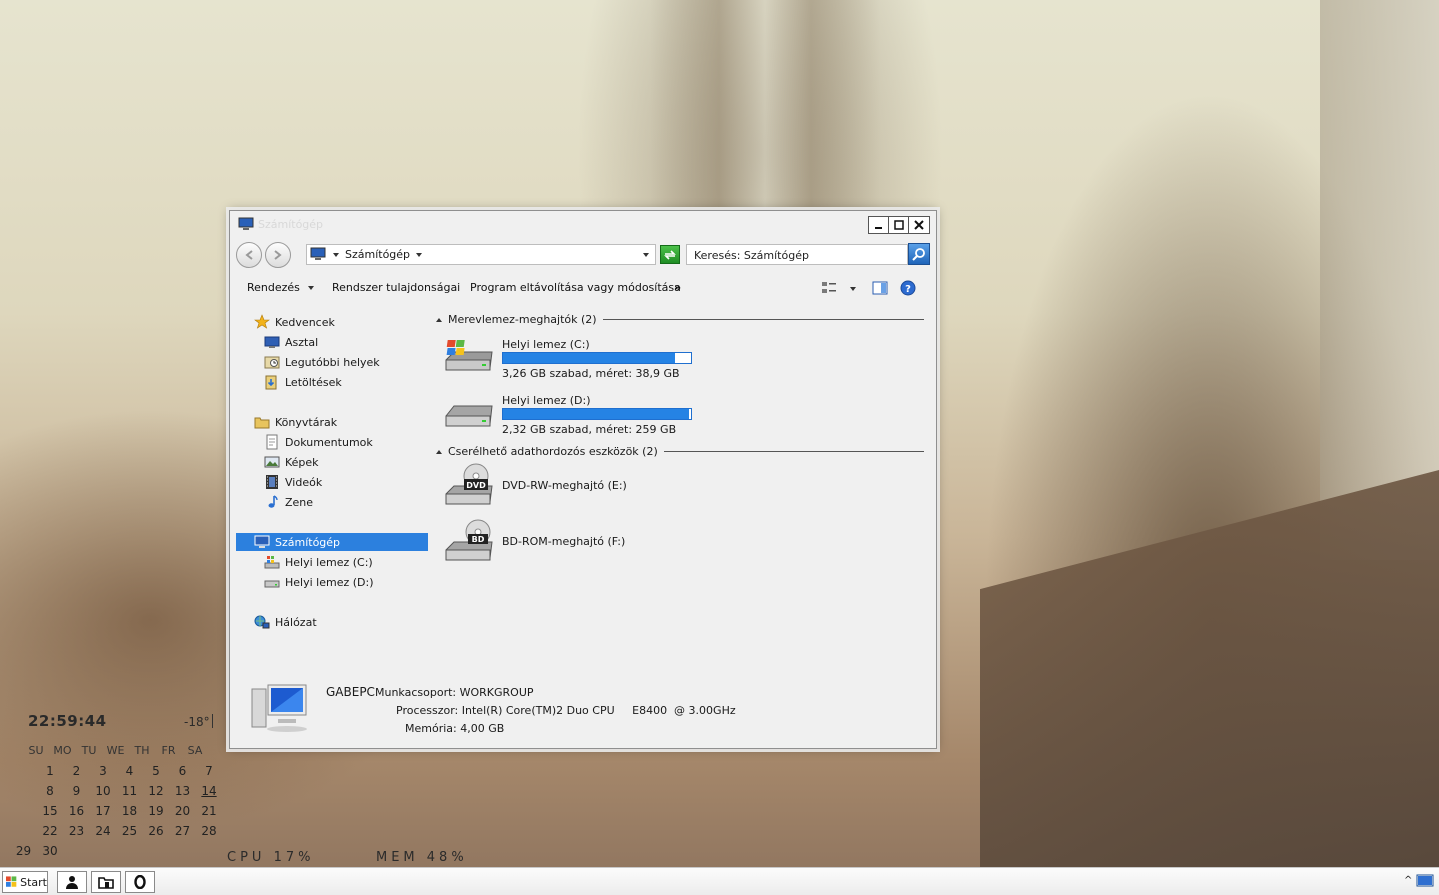  Describe the element at coordinates (332, 342) in the screenshot. I see `nav-desktop: Asztal` at that location.